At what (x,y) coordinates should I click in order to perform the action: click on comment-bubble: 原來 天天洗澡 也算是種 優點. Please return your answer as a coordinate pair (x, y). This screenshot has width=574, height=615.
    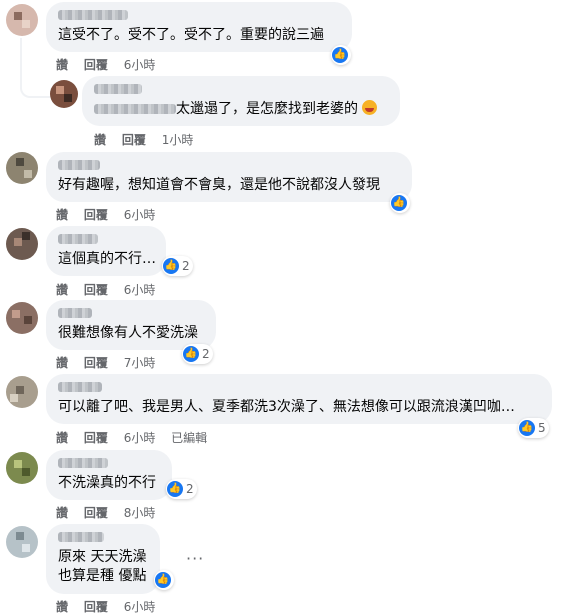
    Looking at the image, I should click on (103, 559).